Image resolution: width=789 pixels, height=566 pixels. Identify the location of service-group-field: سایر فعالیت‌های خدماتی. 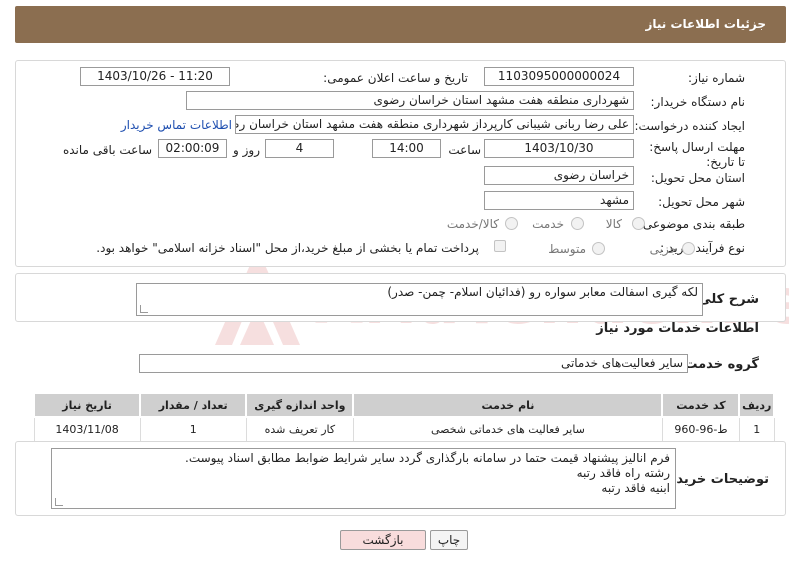
(413, 363).